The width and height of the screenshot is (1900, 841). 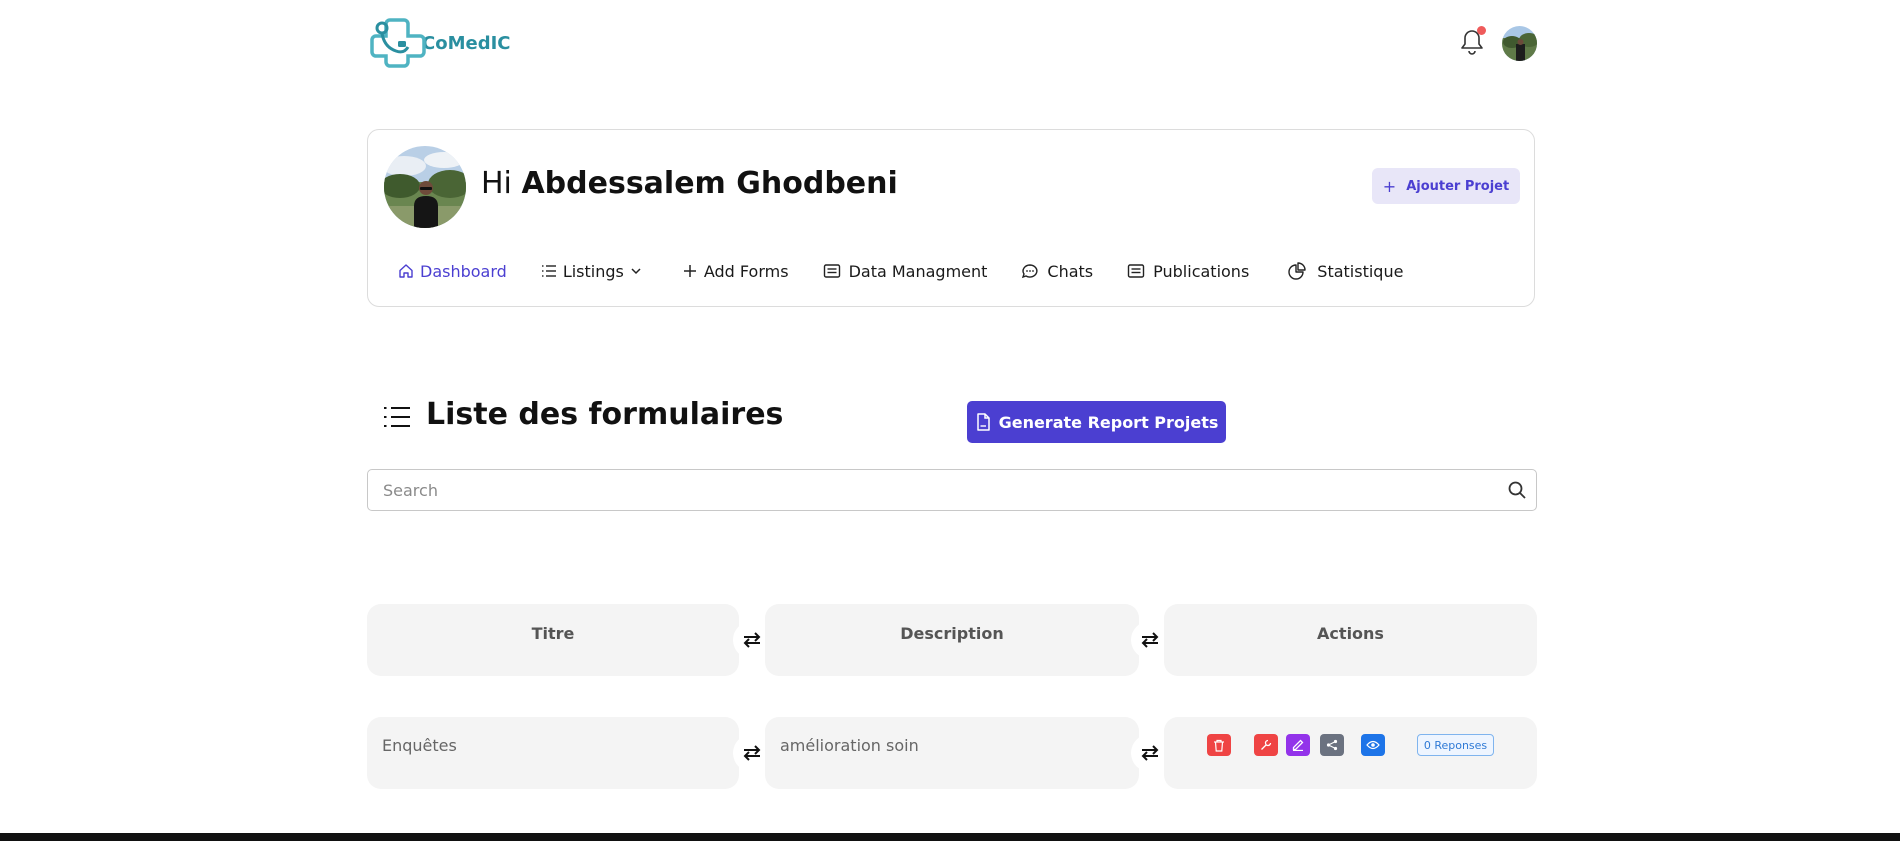 I want to click on generate-report-button: Generate Report Projets, so click(x=1096, y=422).